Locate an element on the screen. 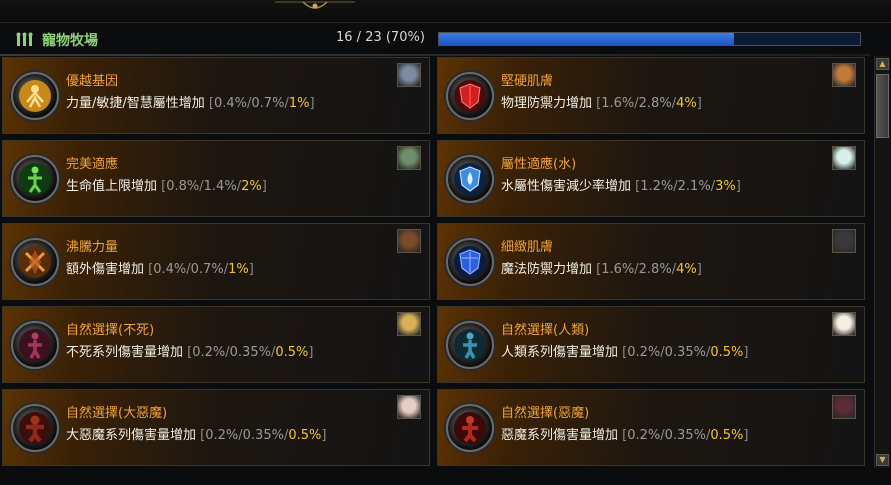  bonus-description: 物理防禦力增加 [1.6%/2.8%/4%] is located at coordinates (601, 103).